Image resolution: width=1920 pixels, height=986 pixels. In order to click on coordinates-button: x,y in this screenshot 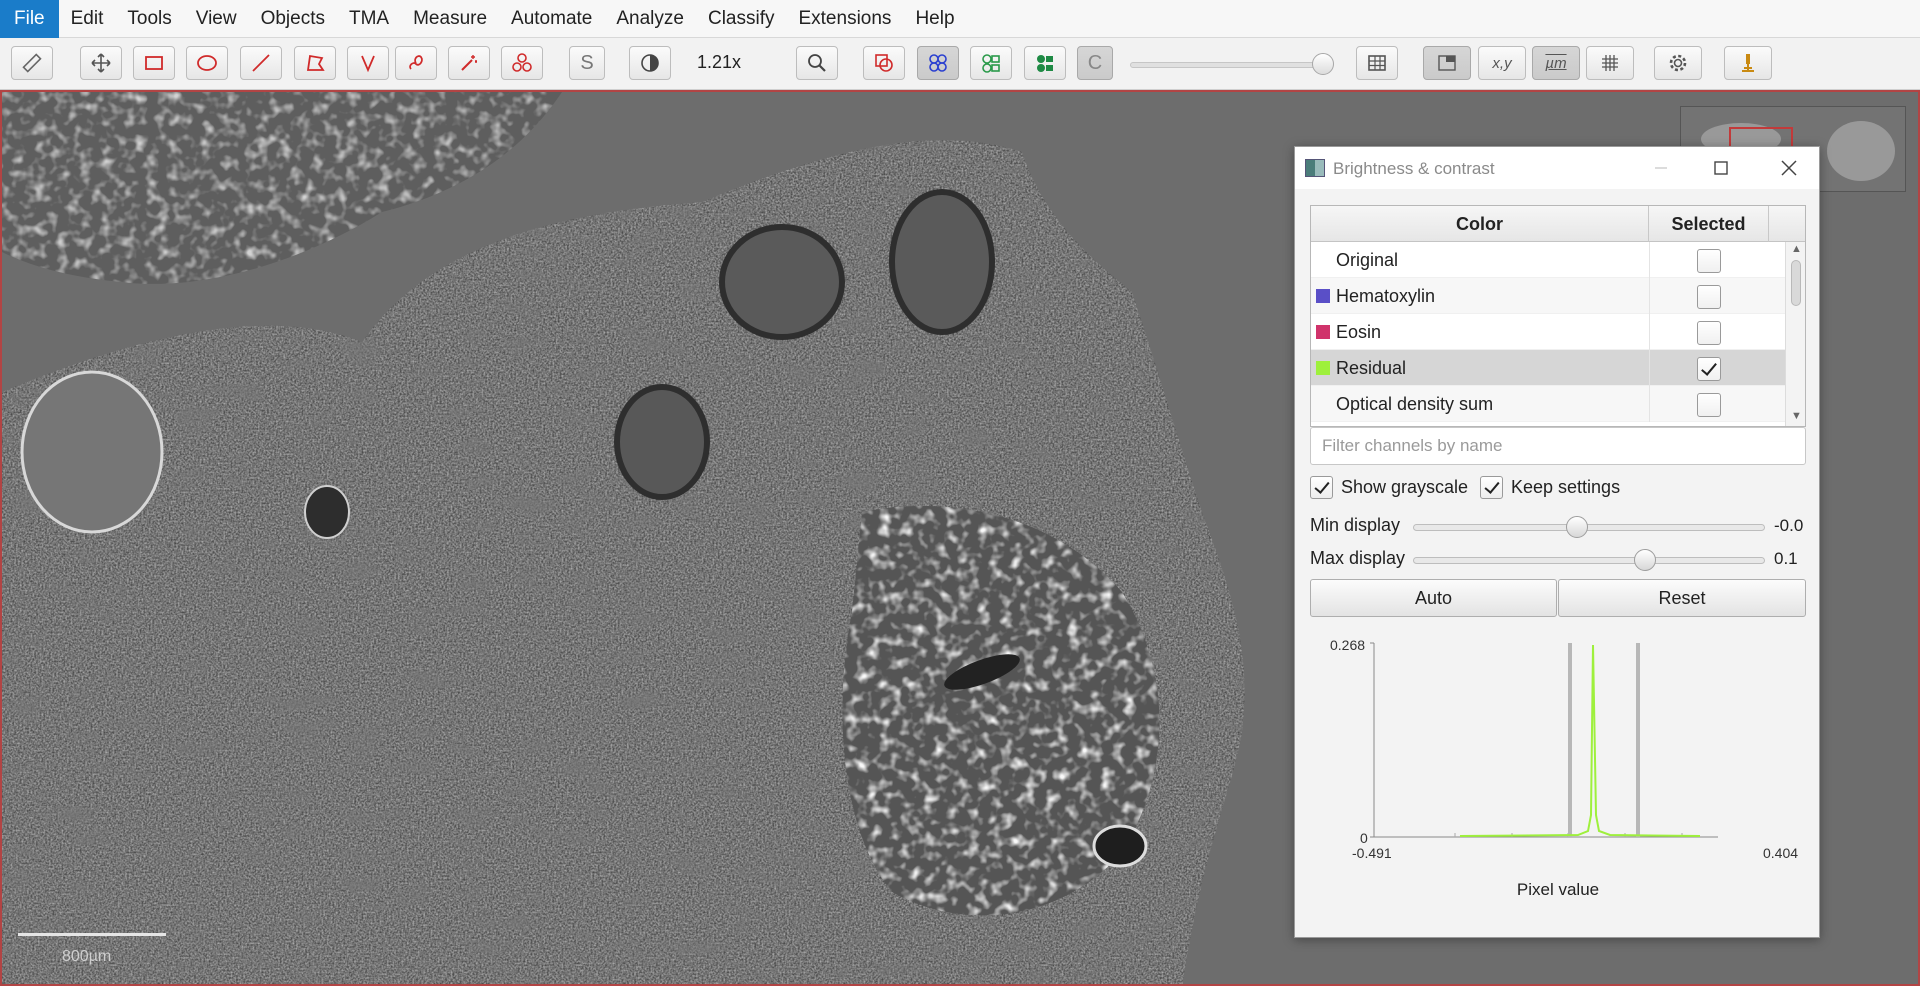, I will do `click(1502, 63)`.